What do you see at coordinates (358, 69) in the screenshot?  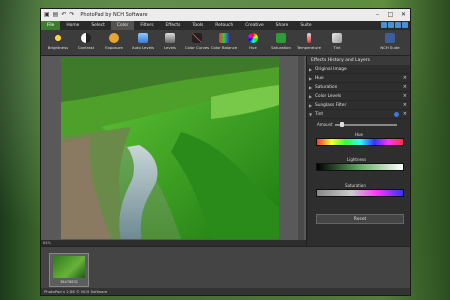 I see `effect-original-image: ▶ Original Image` at bounding box center [358, 69].